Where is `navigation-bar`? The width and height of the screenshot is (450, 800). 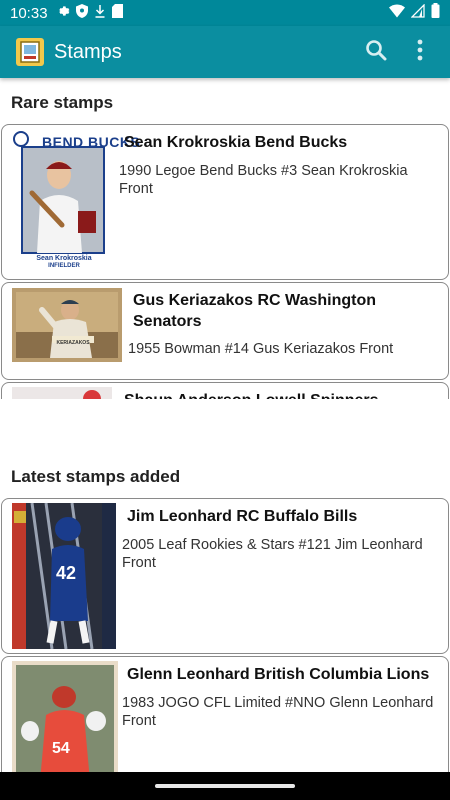 navigation-bar is located at coordinates (225, 786).